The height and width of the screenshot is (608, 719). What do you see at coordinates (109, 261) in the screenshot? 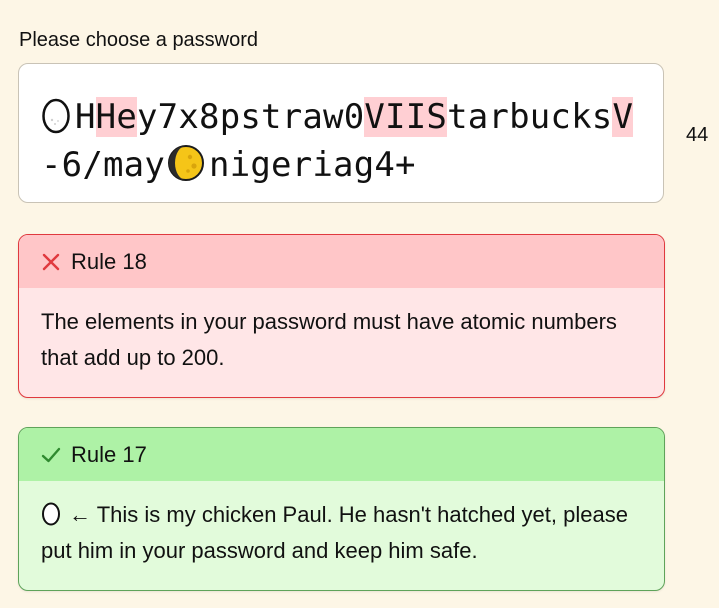
I see `rule-title: Rule 18` at bounding box center [109, 261].